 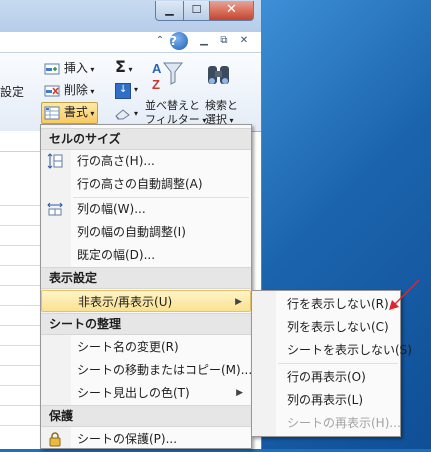 What do you see at coordinates (146, 301) in the screenshot?
I see `menu-item-hide-unhide: 非表示/再表示(U) ▶` at bounding box center [146, 301].